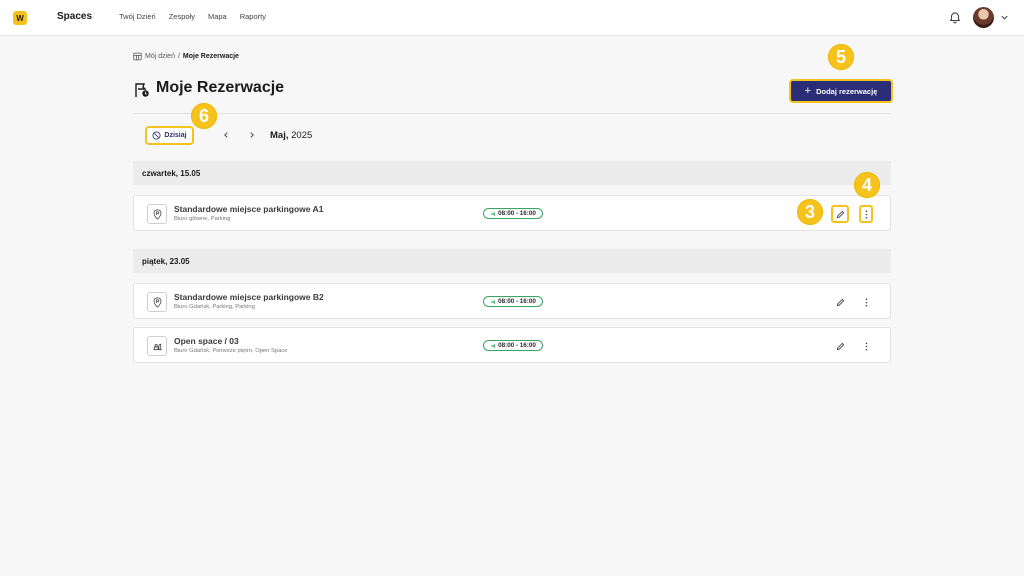 The image size is (1024, 576). I want to click on year: 2025, so click(302, 135).